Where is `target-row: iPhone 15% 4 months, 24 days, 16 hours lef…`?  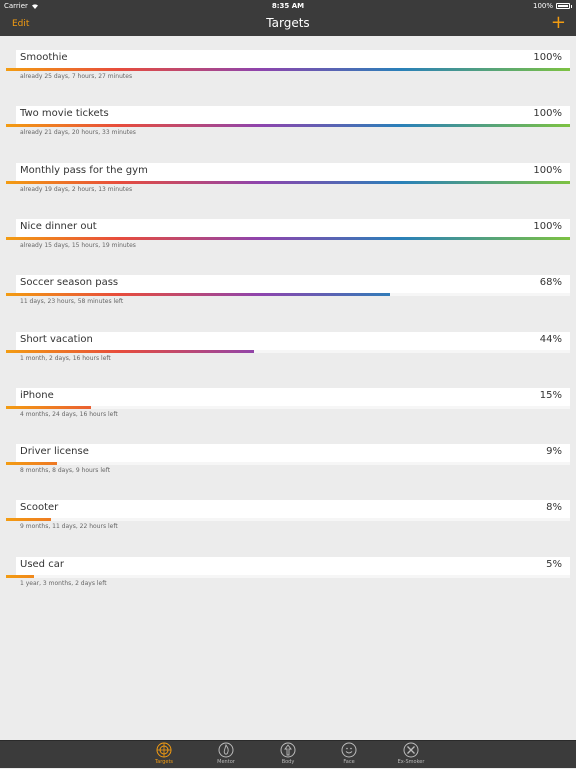 target-row: iPhone 15% 4 months, 24 days, 16 hours lef… is located at coordinates (288, 402).